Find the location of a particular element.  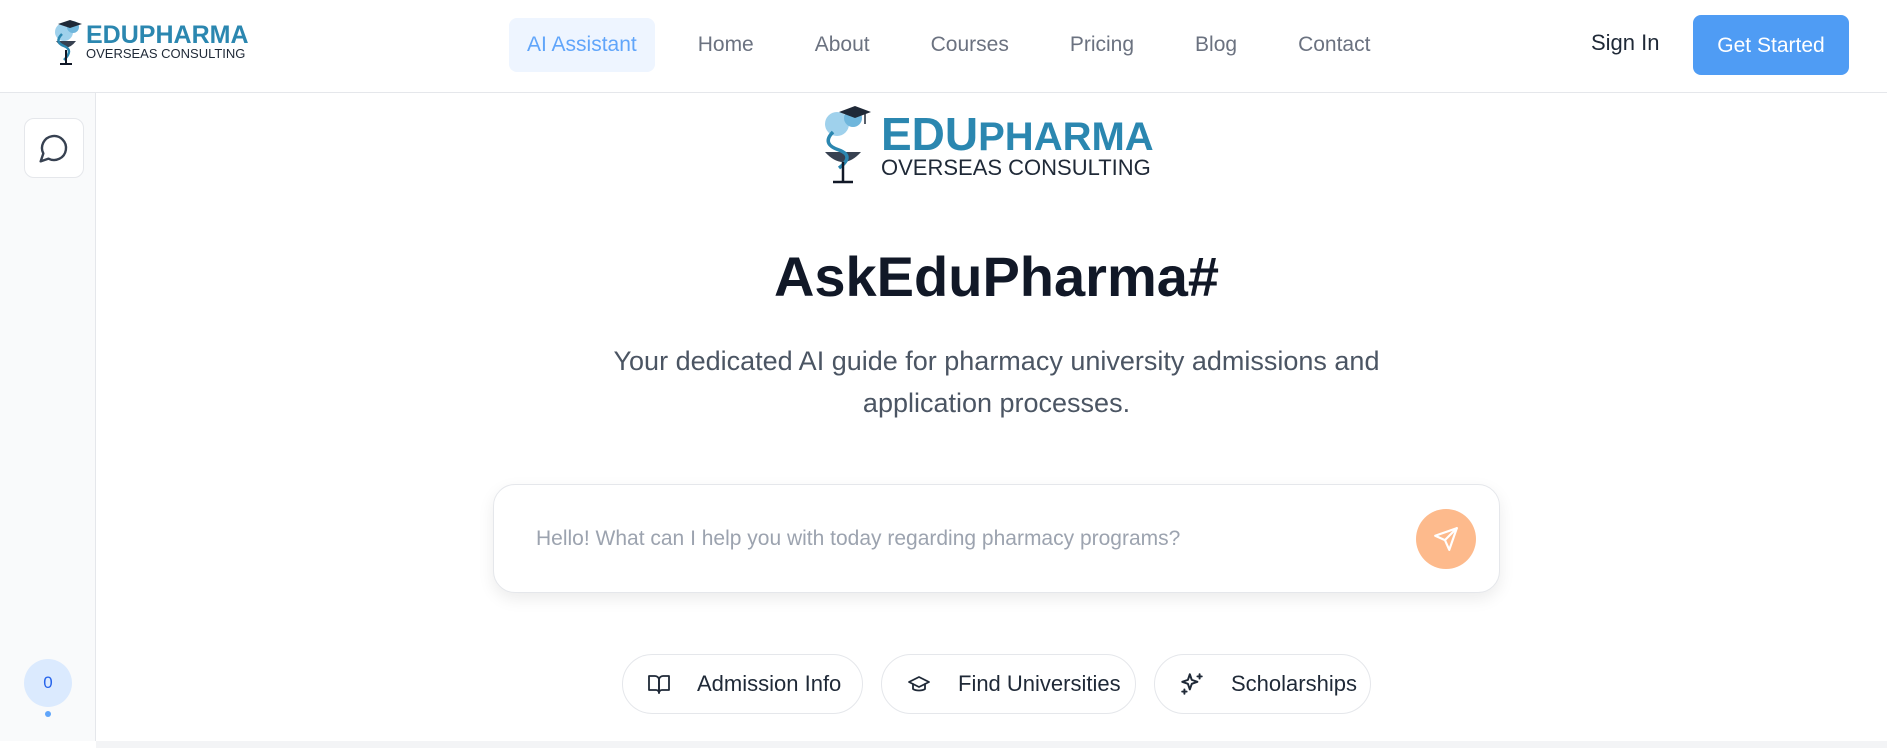

brand-logo: EDUPHARMA OVERSEAS CONSULTING is located at coordinates (165, 42).